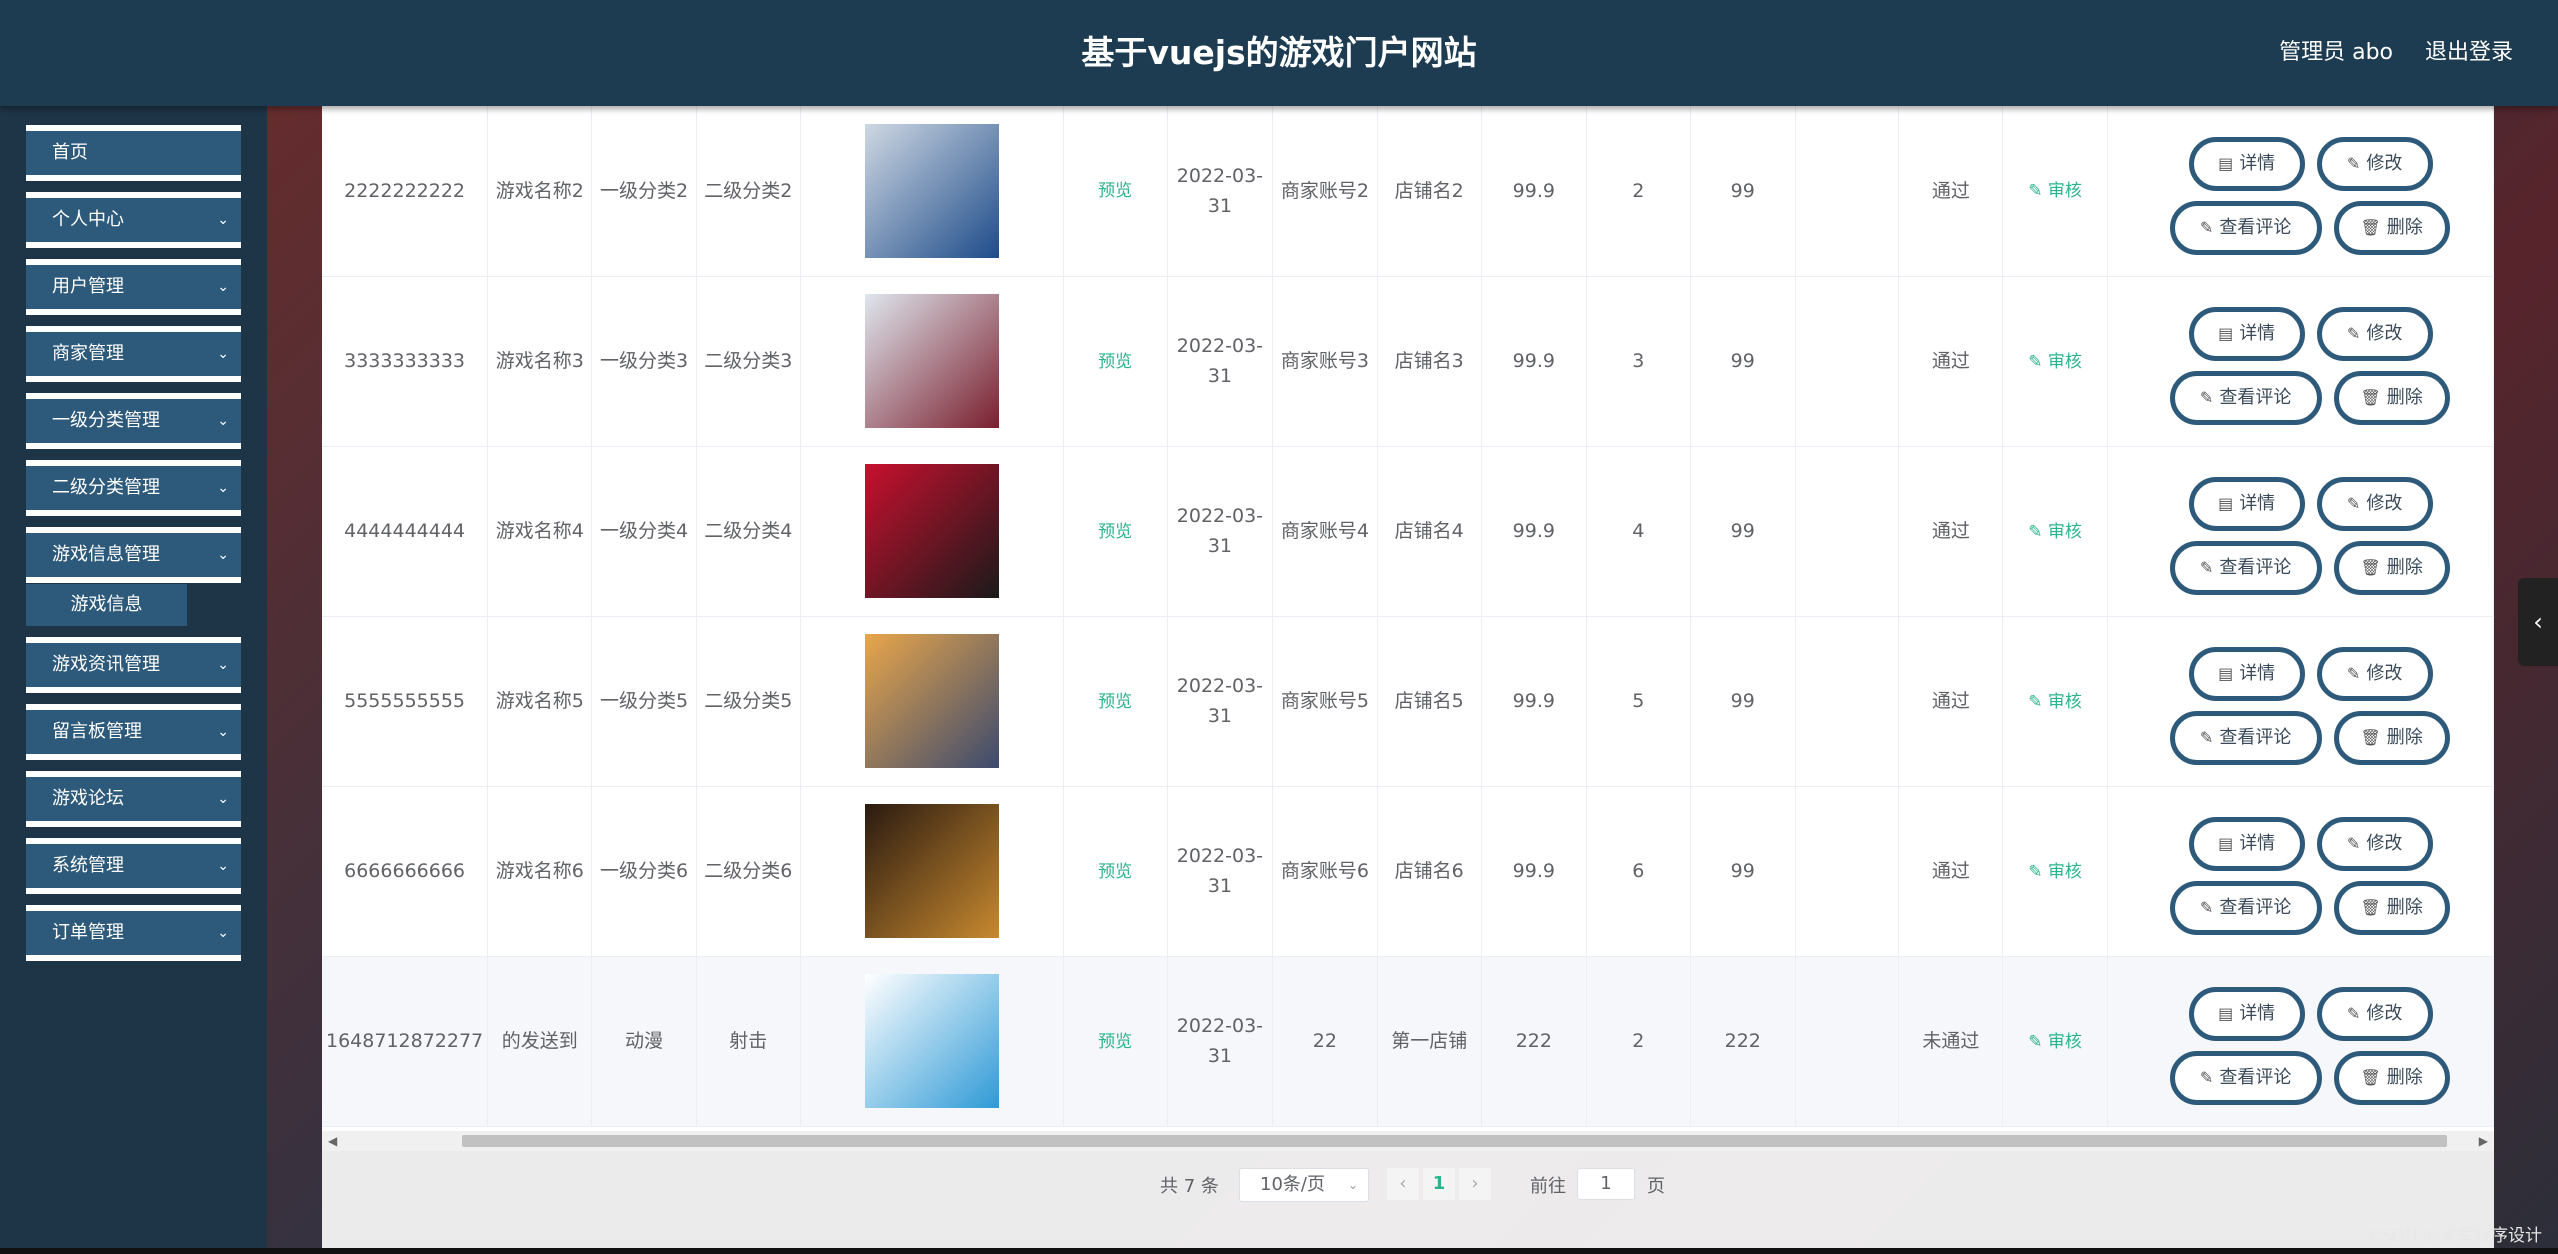 The height and width of the screenshot is (1254, 2558). I want to click on scrollbar-thumb, so click(1454, 1141).